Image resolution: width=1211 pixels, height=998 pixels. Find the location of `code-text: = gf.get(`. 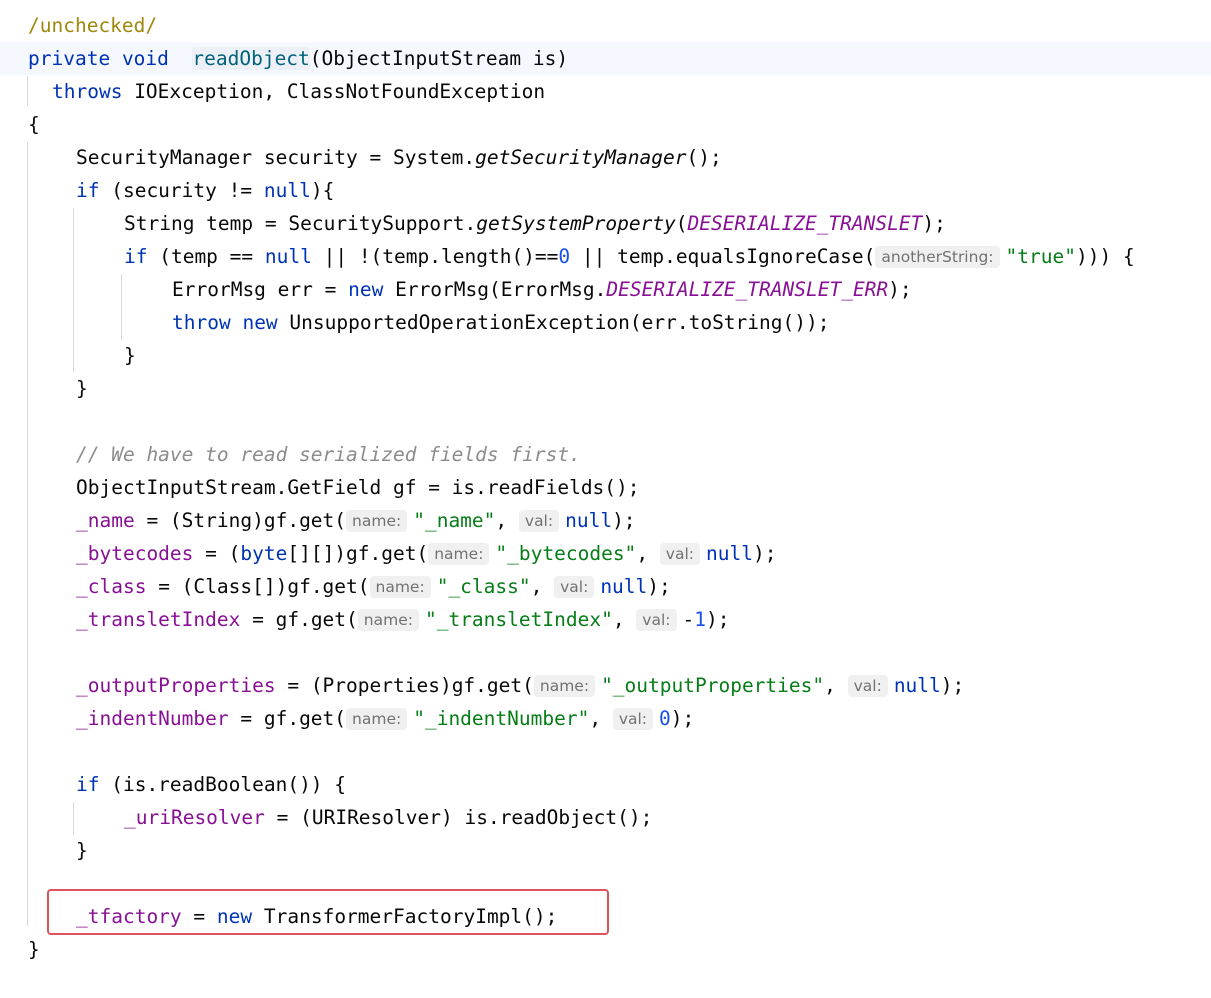

code-text: = gf.get( is located at coordinates (299, 619).